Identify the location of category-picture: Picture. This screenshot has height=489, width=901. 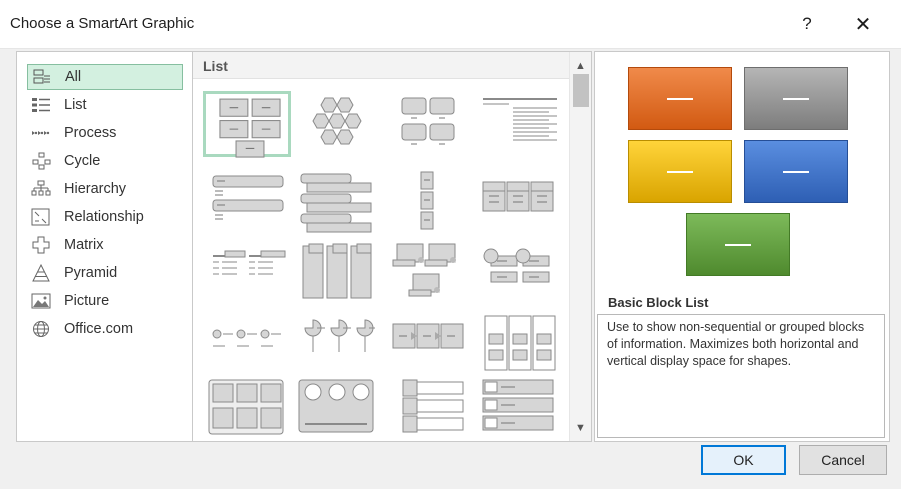
(105, 301).